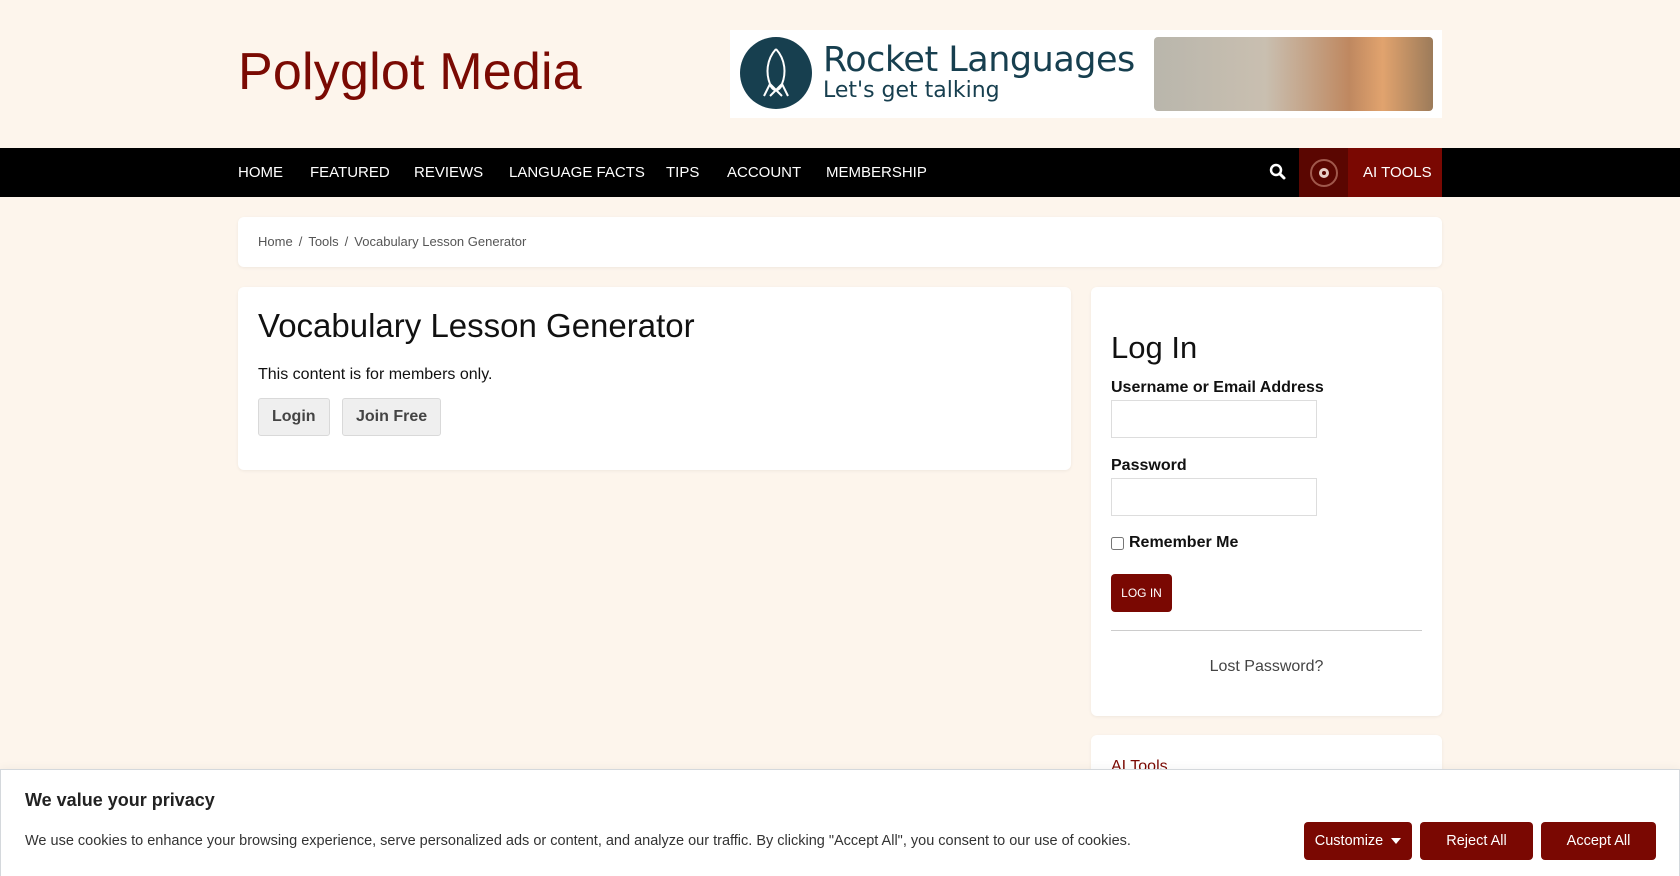  I want to click on remember-me-checkbox, so click(1117, 543).